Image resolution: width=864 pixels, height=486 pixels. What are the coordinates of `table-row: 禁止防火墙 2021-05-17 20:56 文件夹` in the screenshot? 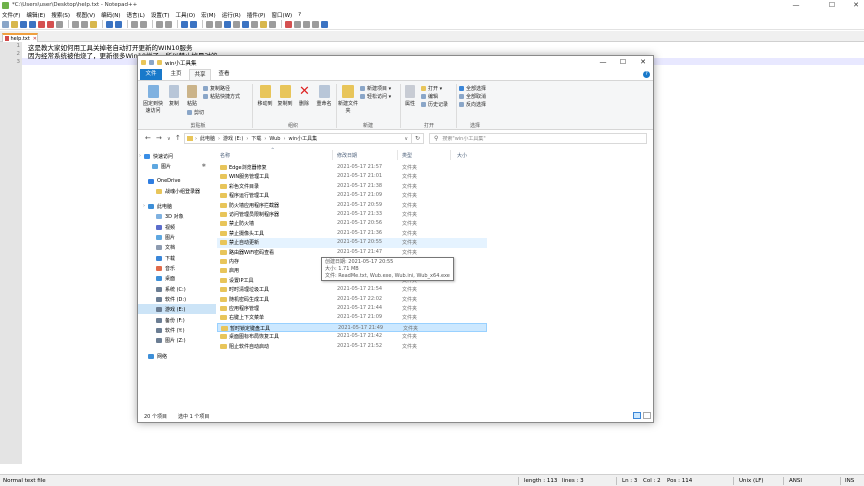 It's located at (352, 223).